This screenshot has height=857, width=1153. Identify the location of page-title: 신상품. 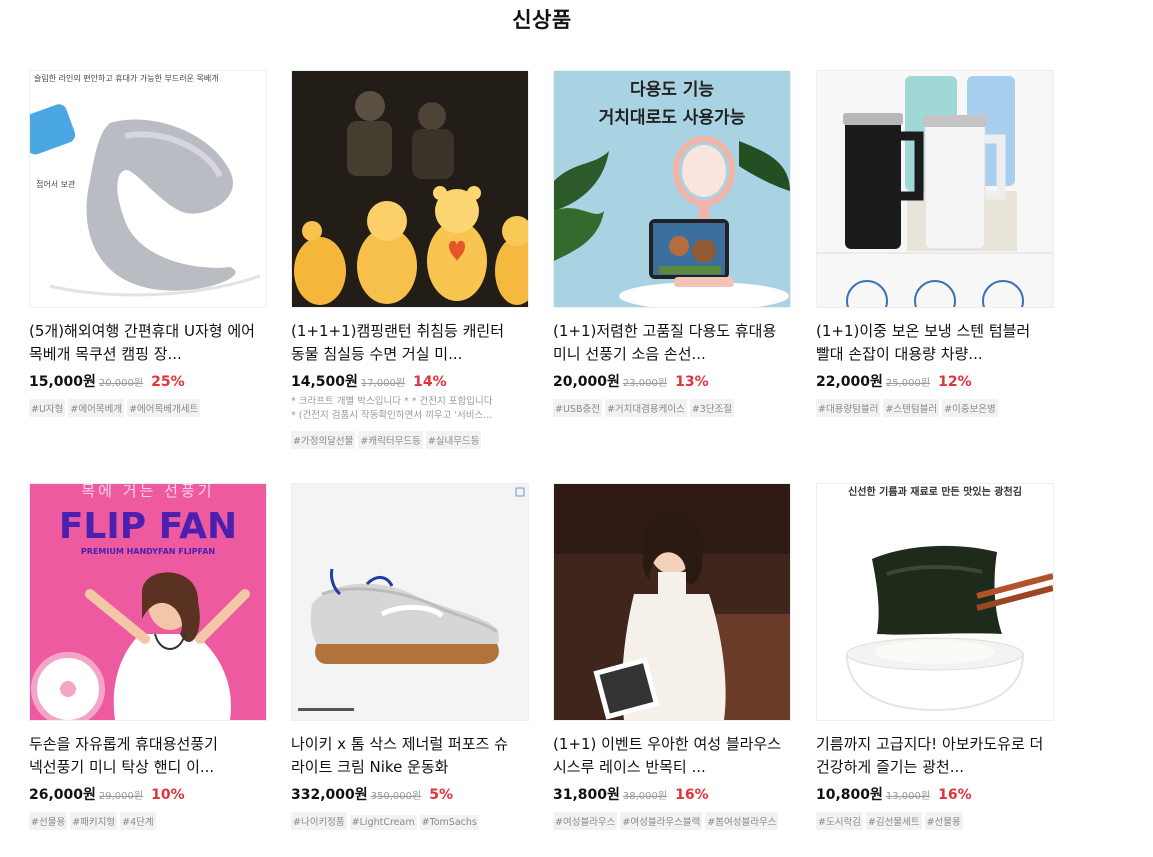
(542, 20).